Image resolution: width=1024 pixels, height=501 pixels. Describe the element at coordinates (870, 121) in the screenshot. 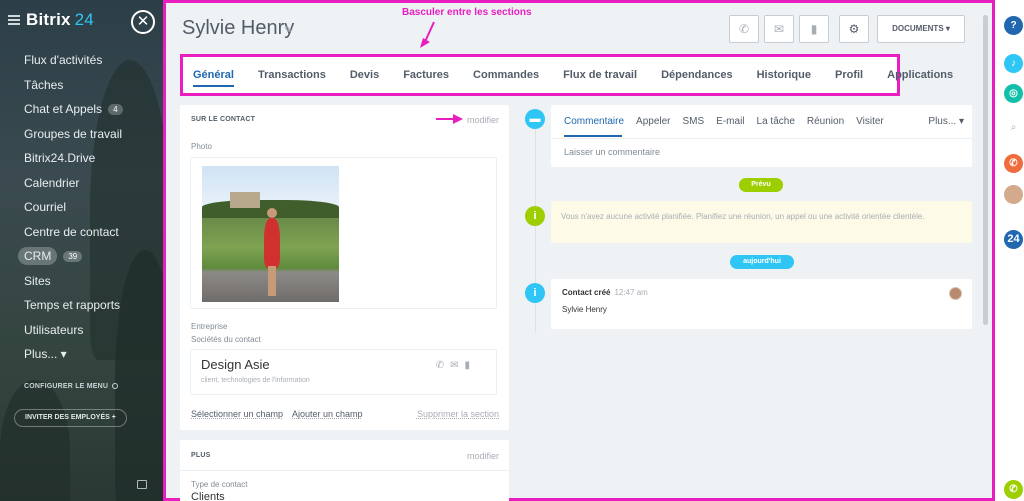

I see `tab-visit: Visiter` at that location.